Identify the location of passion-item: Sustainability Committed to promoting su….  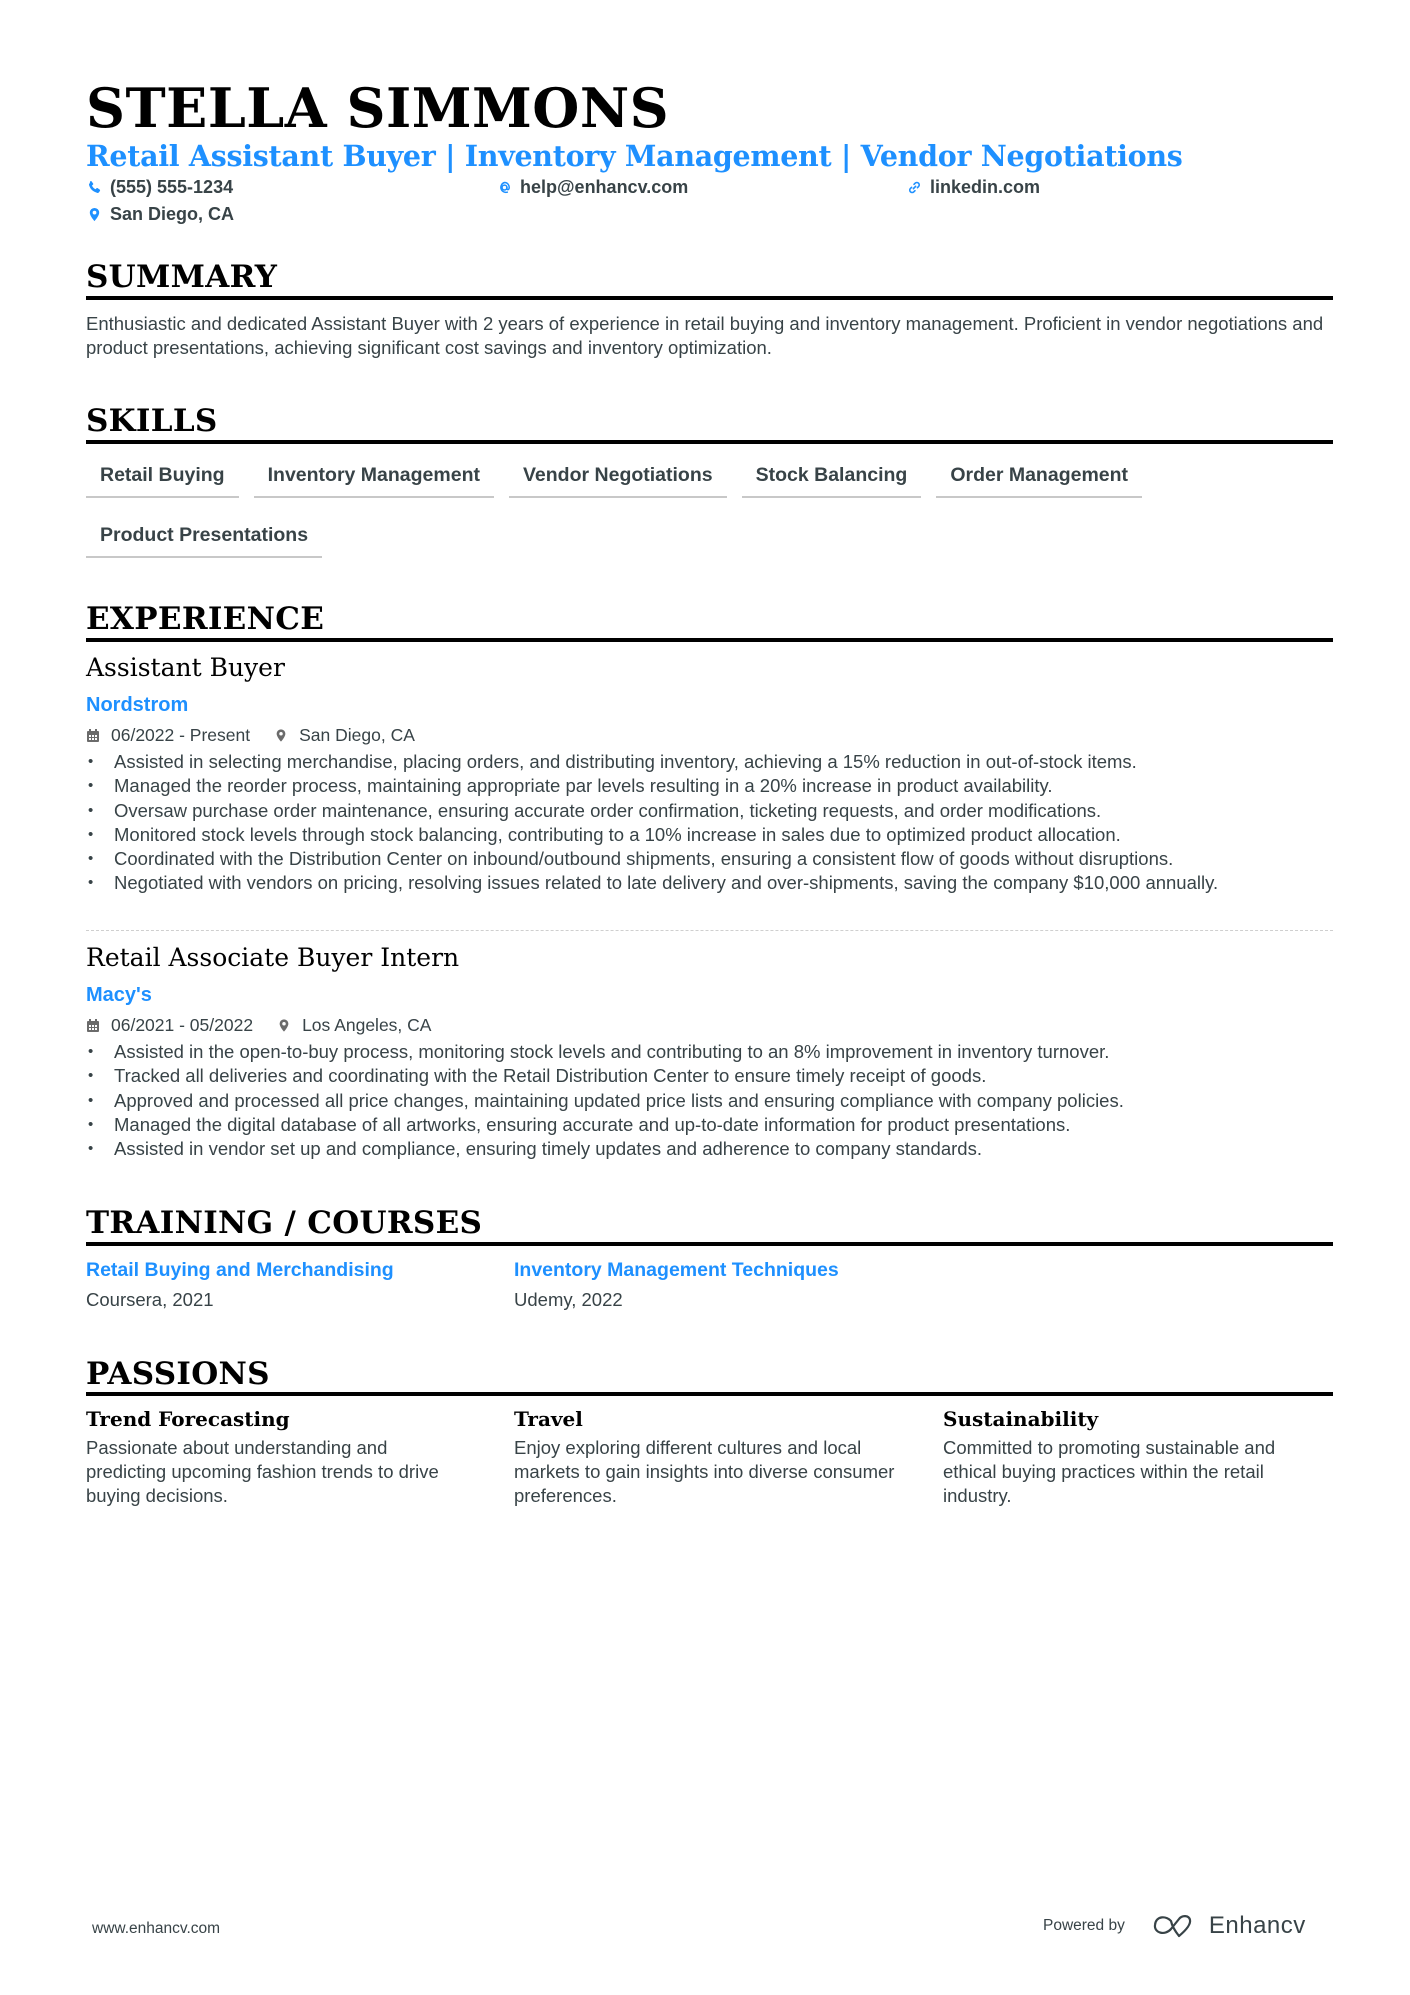
(1143, 1457).